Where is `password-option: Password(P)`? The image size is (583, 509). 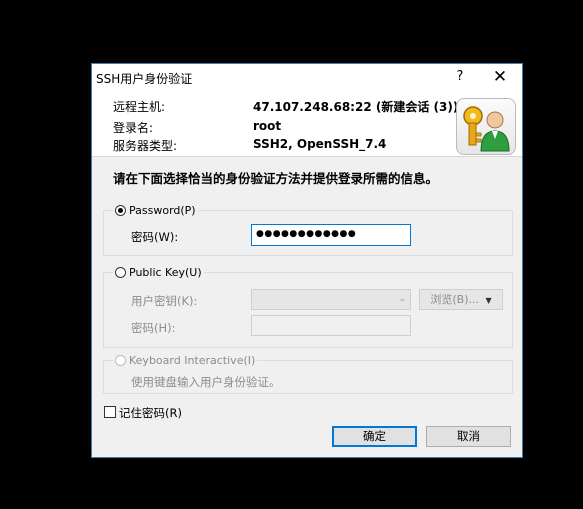
password-option: Password(P) is located at coordinates (155, 210).